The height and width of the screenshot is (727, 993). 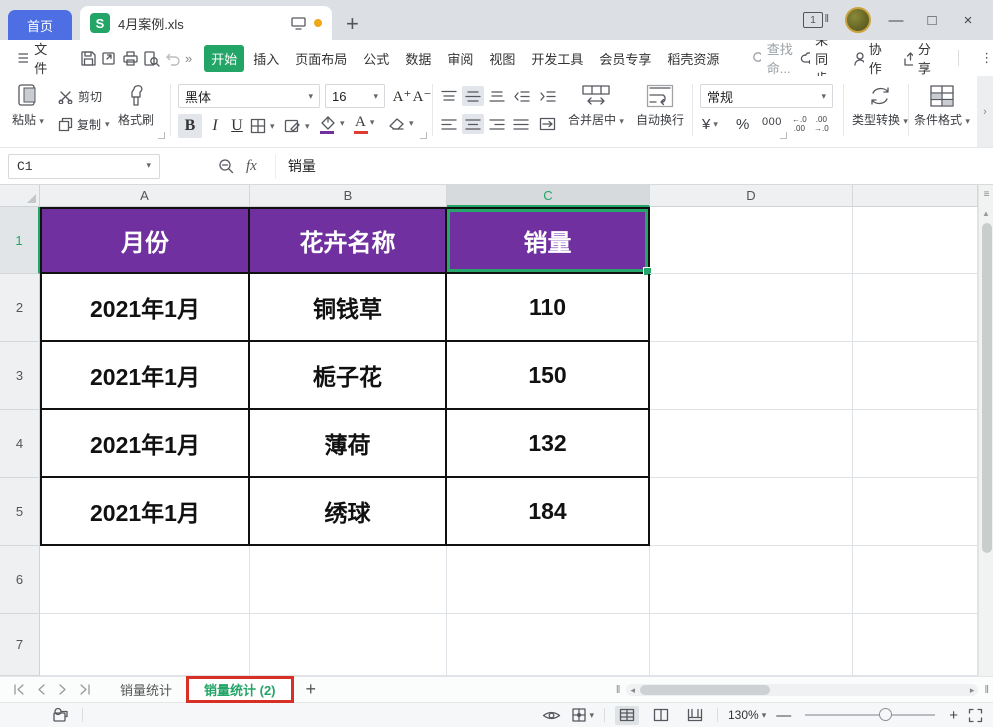 What do you see at coordinates (190, 126) in the screenshot?
I see `bold-button: B` at bounding box center [190, 126].